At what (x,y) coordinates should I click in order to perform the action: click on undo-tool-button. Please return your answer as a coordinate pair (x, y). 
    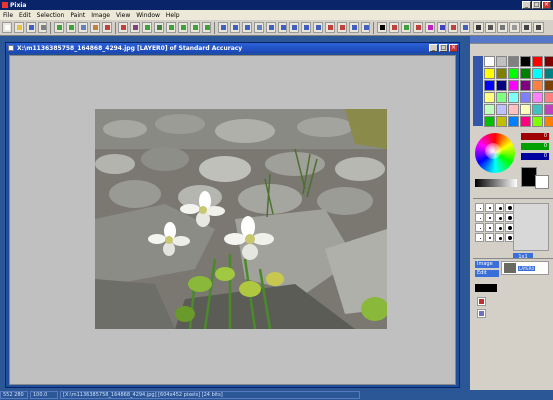
    Looking at the image, I should click on (59, 27).